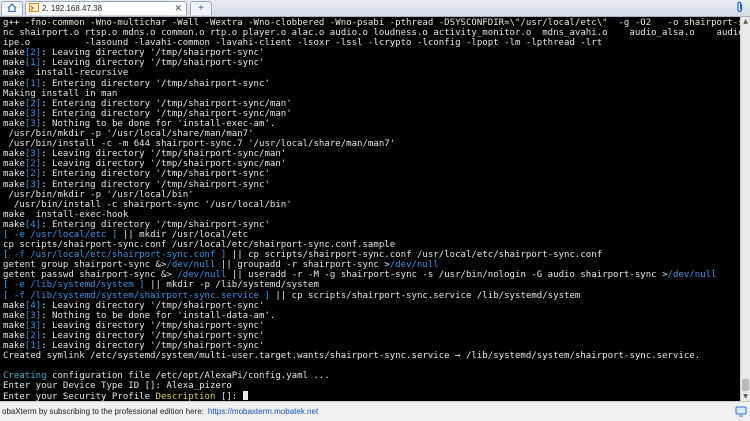 The width and height of the screenshot is (750, 421). I want to click on terminal-text: Description, so click(185, 396).